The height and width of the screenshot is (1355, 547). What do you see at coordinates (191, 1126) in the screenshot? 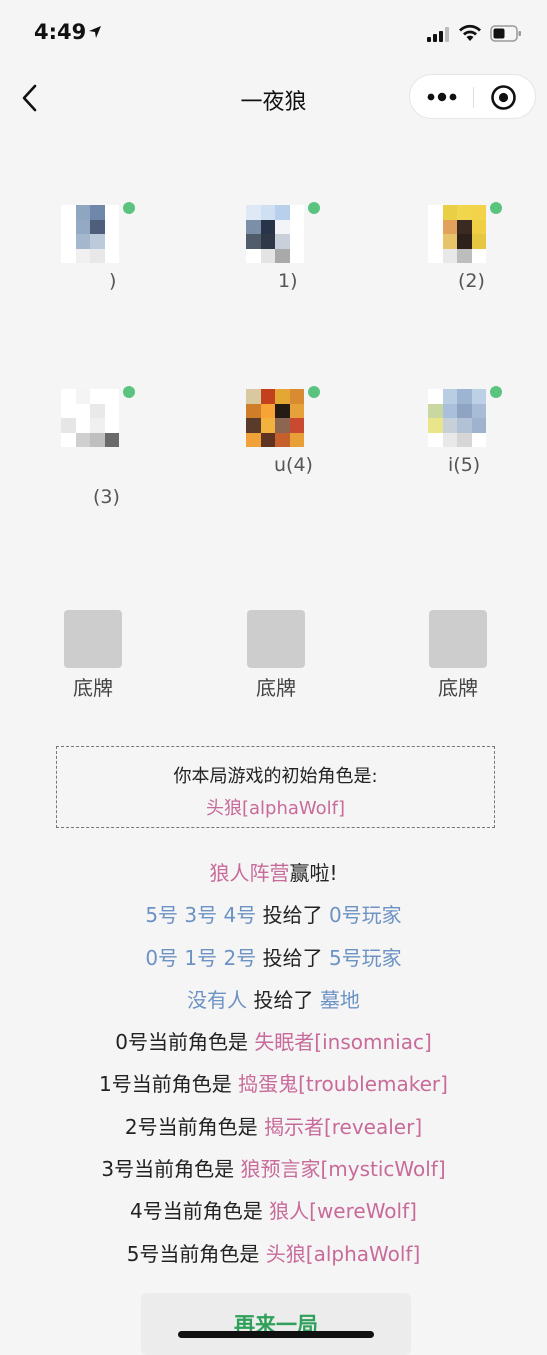
I see `current-role-prefix: 2号当前角色是` at bounding box center [191, 1126].